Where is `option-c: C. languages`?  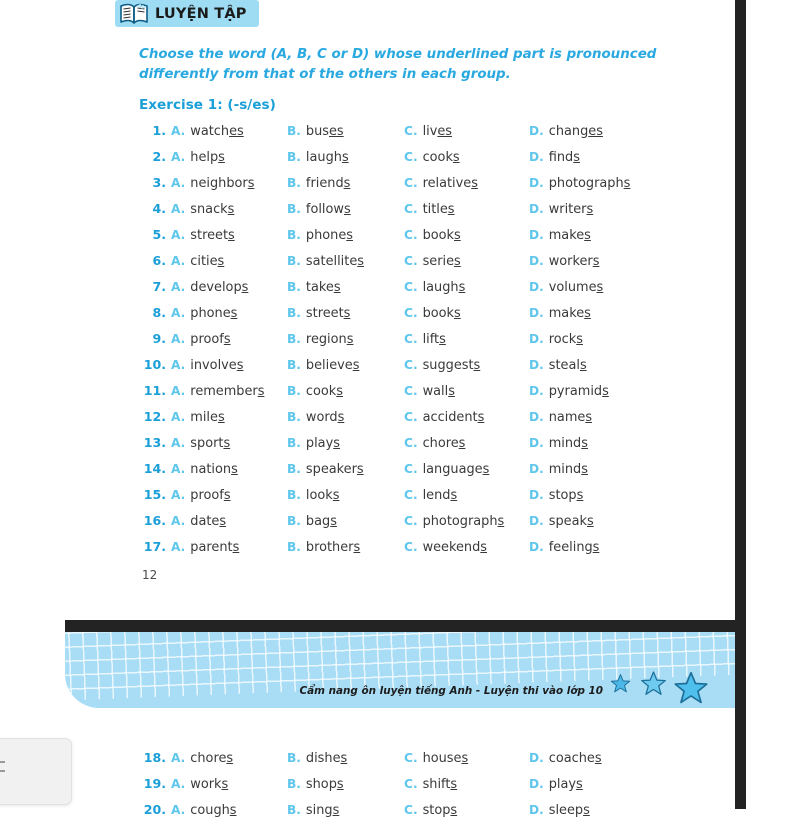 option-c: C. languages is located at coordinates (466, 469).